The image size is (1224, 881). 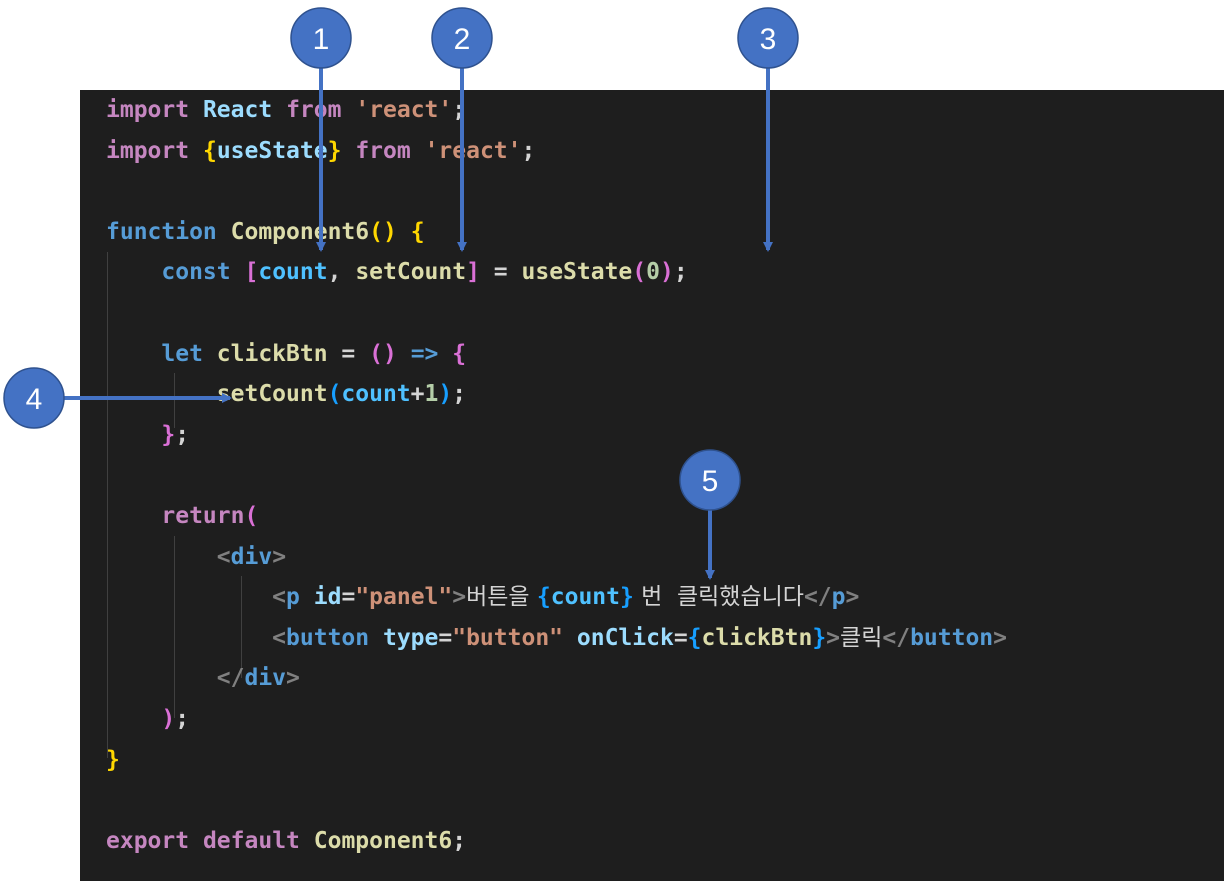 I want to click on callout-number: 3, so click(x=768, y=39).